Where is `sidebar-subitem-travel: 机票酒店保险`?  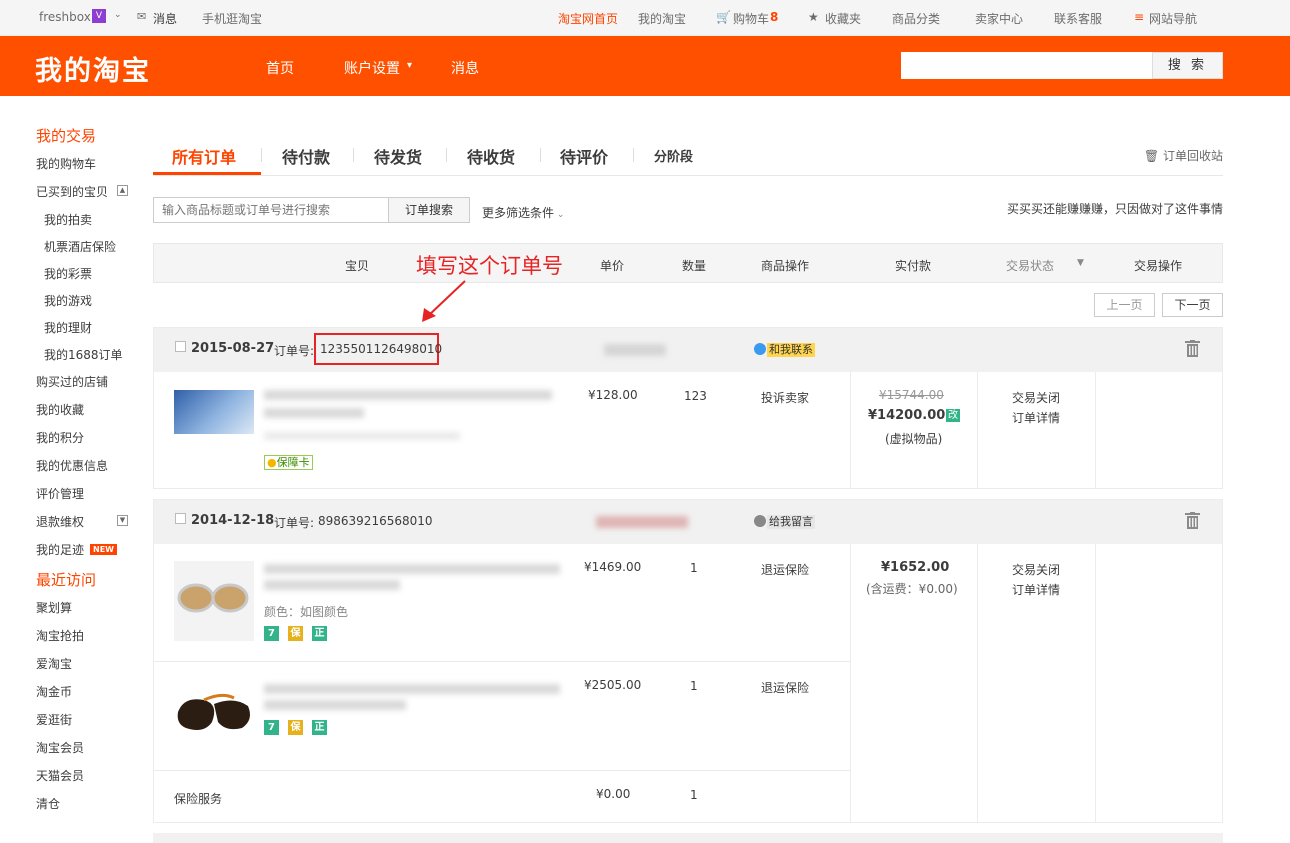 sidebar-subitem-travel: 机票酒店保险 is located at coordinates (91, 250).